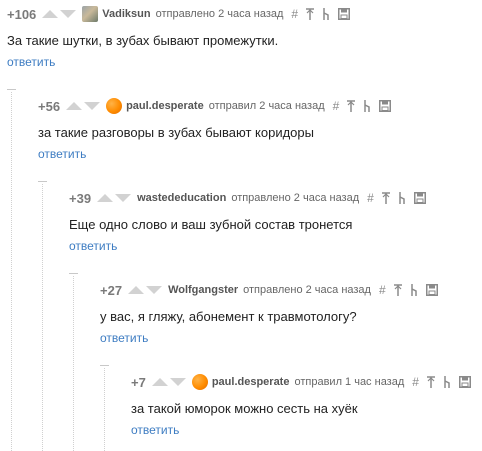 Image resolution: width=482 pixels, height=451 pixels. What do you see at coordinates (349, 382) in the screenshot?
I see `comment-timestamp: отправил 1 час назад` at bounding box center [349, 382].